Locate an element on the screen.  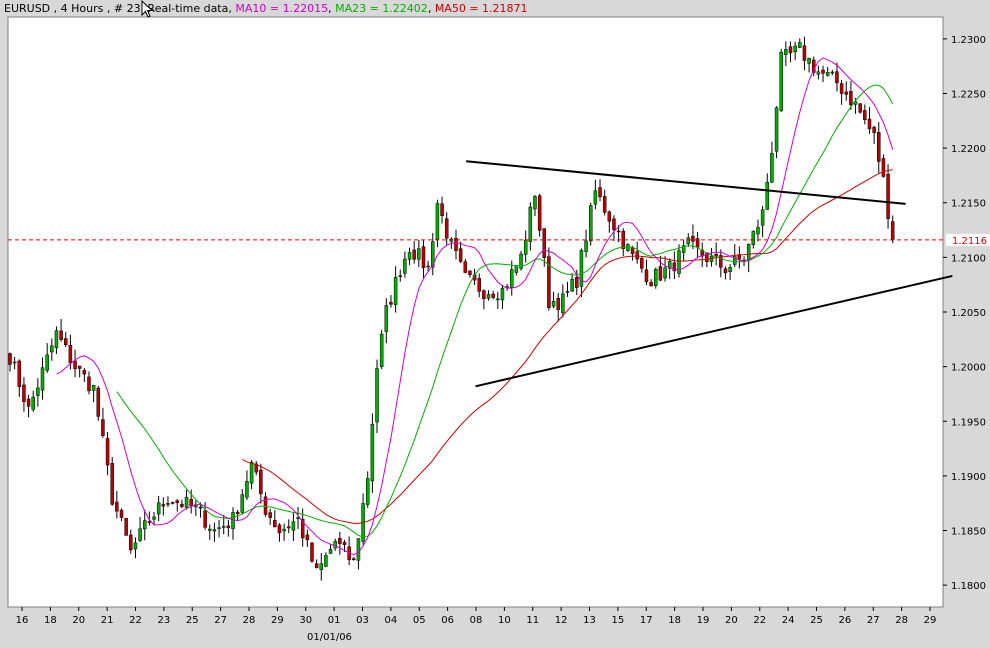
x-tick-label: 18 is located at coordinates (674, 620).